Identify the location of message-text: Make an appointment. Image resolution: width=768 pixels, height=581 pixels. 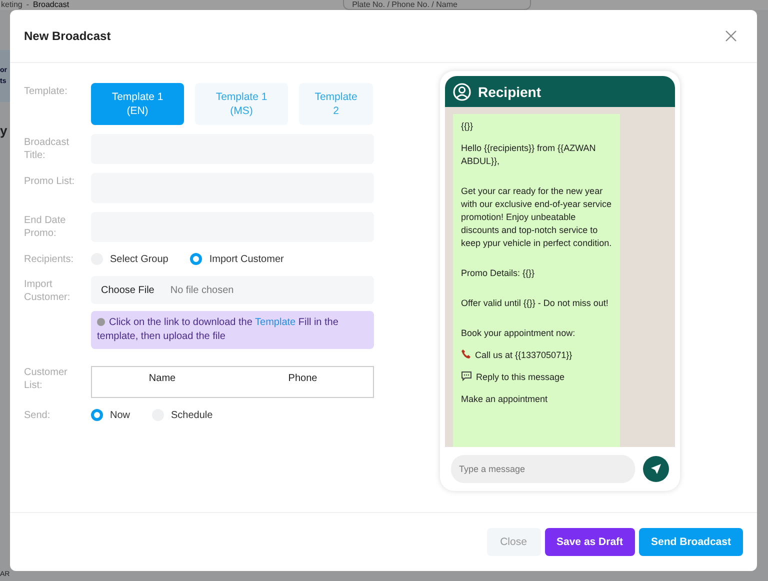
(504, 399).